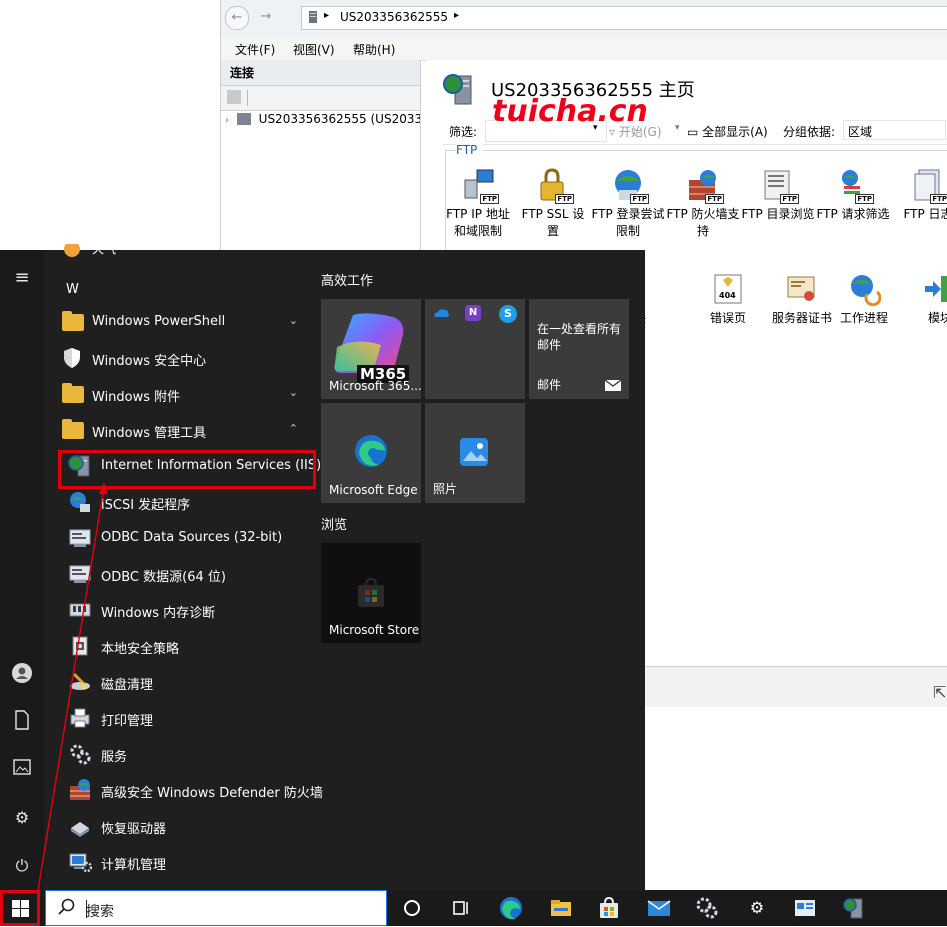 This screenshot has height=927, width=947. Describe the element at coordinates (659, 908) in the screenshot. I see `mail-taskbar-icon` at that location.